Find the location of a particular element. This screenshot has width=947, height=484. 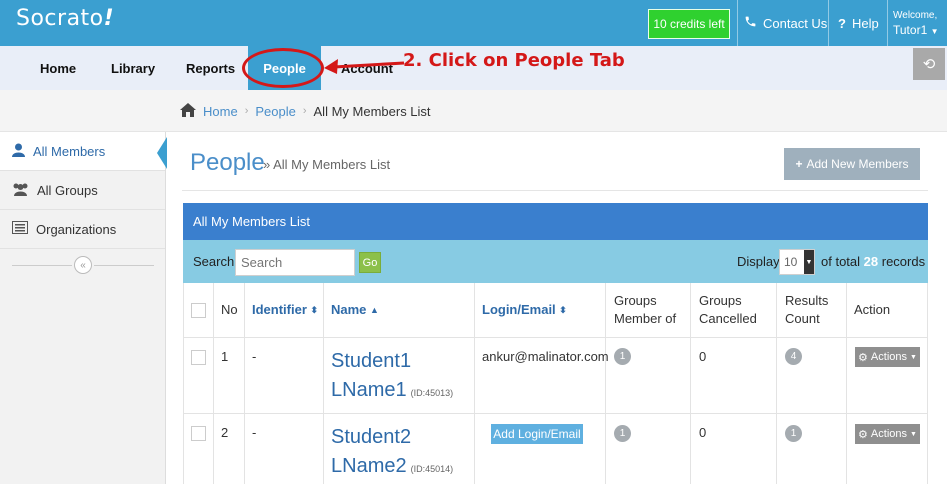

results-count-badge: 1 is located at coordinates (793, 433).